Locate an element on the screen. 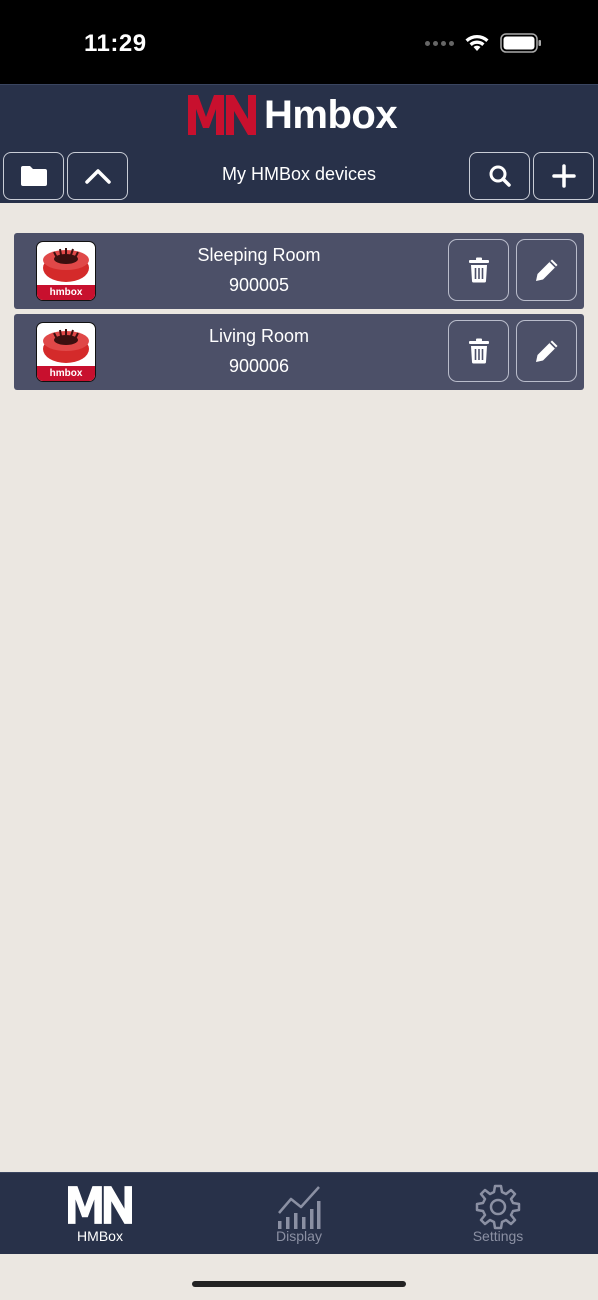  plus-icon is located at coordinates (563, 176).